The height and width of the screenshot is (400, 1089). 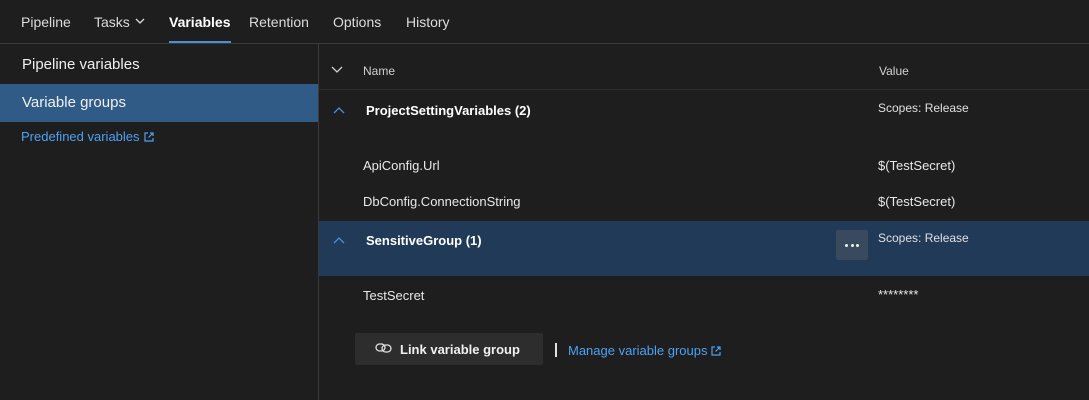 I want to click on tab-retention: Retention, so click(x=279, y=21).